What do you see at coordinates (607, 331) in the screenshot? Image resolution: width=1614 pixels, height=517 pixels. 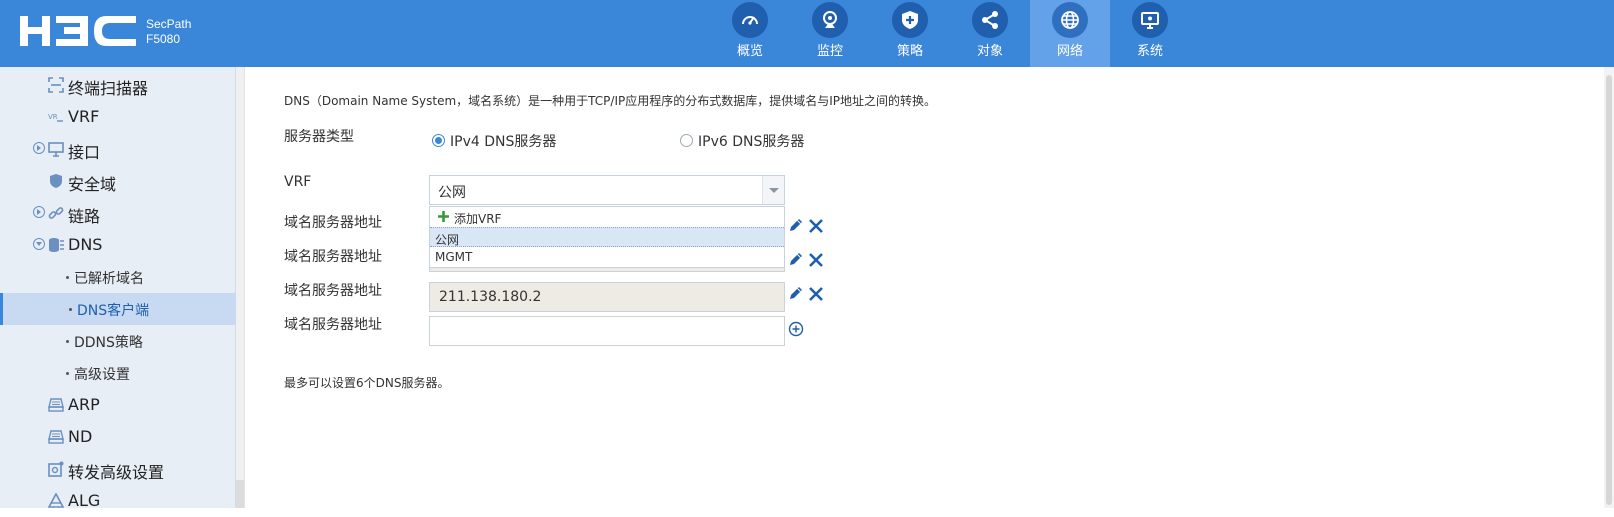 I see `new-dns-server-input` at bounding box center [607, 331].